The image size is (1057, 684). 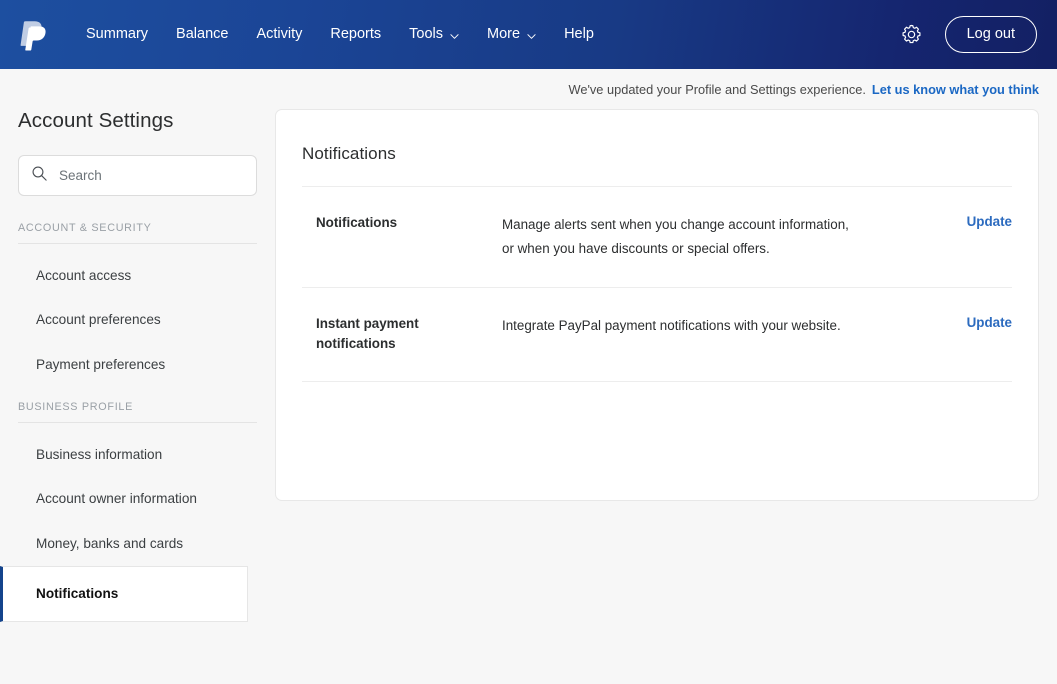 I want to click on row-label: Instant payment notifications, so click(x=367, y=333).